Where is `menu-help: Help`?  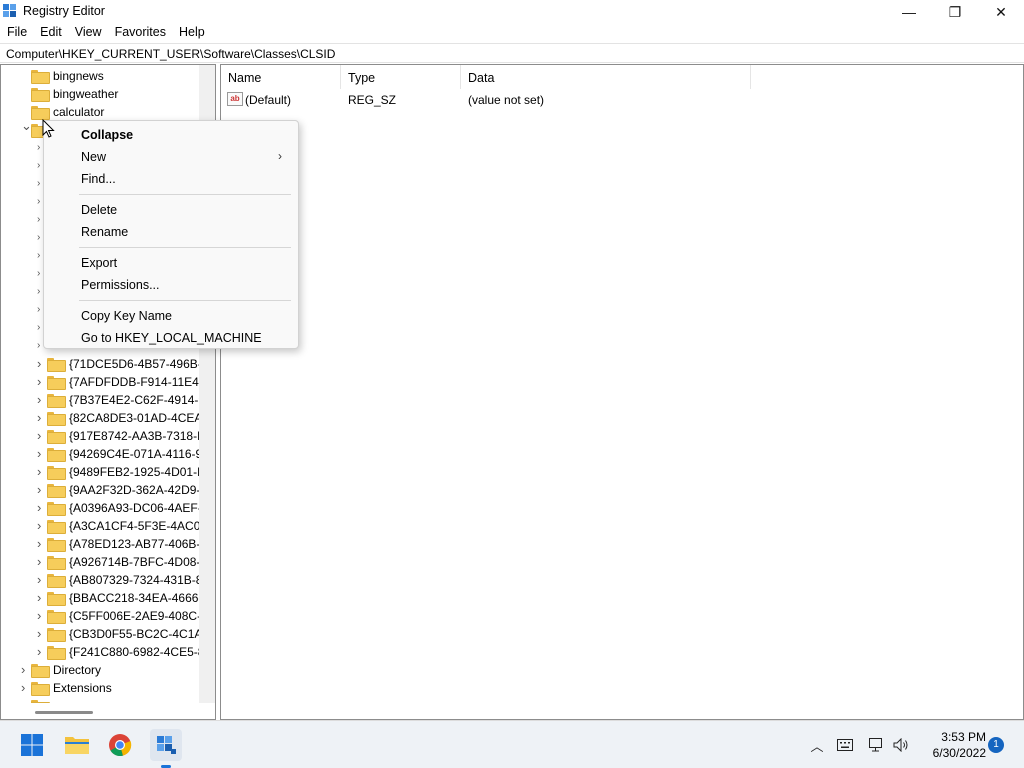
menu-help: Help is located at coordinates (191, 33).